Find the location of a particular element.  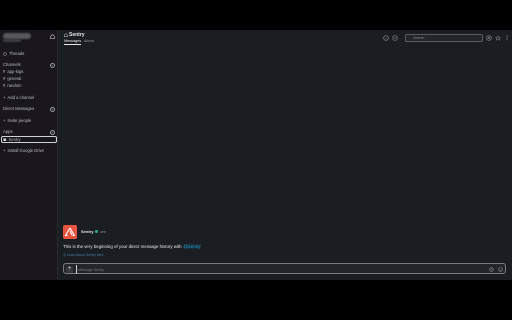

message-input is located at coordinates (276, 269).